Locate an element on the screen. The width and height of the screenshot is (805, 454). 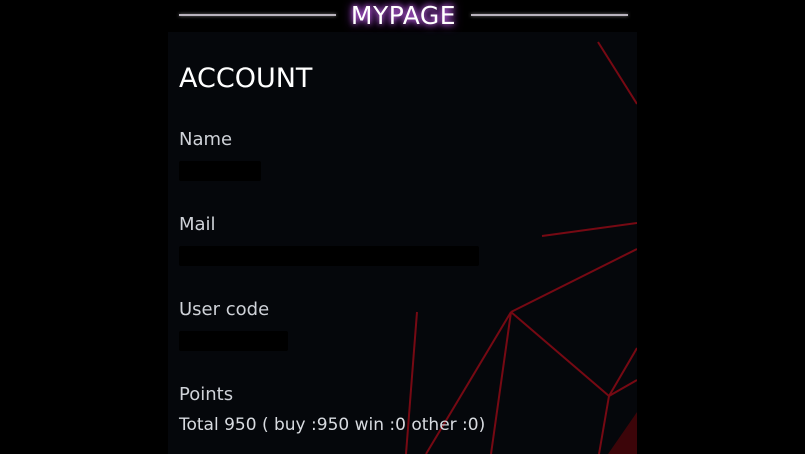
page-header: MYPAGE is located at coordinates (402, 16).